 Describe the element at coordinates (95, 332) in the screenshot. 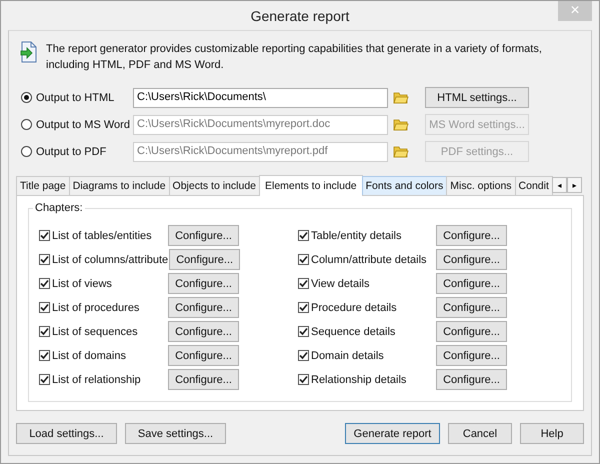

I see `checkbox-label: List of sequences` at that location.